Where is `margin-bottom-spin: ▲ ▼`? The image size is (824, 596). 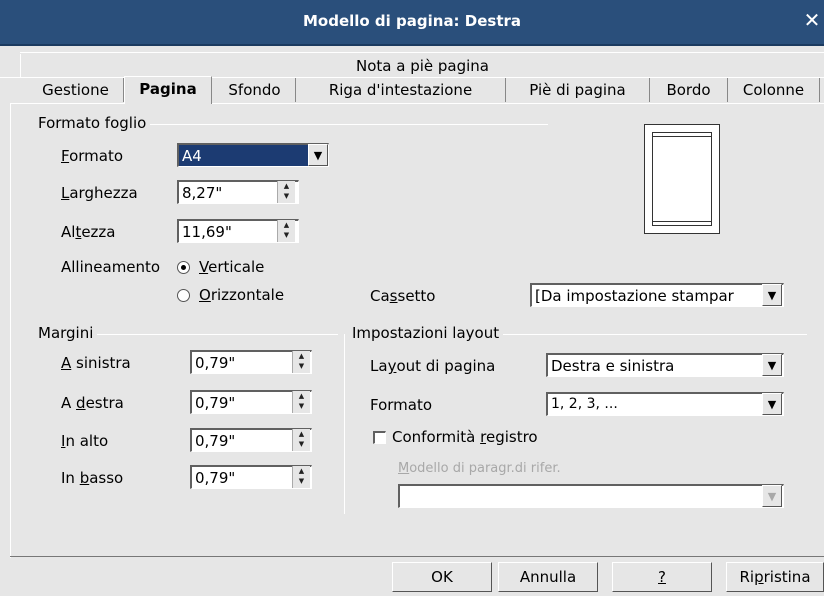
margin-bottom-spin: ▲ ▼ is located at coordinates (301, 477).